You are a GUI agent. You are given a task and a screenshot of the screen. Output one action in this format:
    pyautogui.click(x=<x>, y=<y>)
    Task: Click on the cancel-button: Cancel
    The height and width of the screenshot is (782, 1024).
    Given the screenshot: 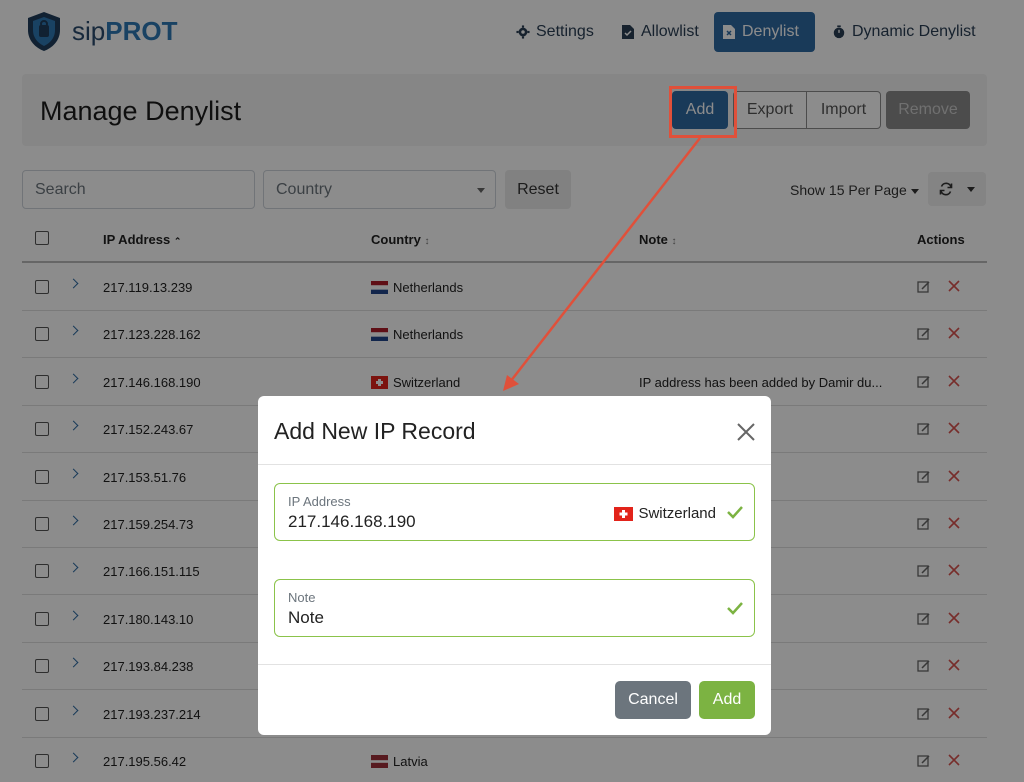 What is the action you would take?
    pyautogui.click(x=653, y=700)
    